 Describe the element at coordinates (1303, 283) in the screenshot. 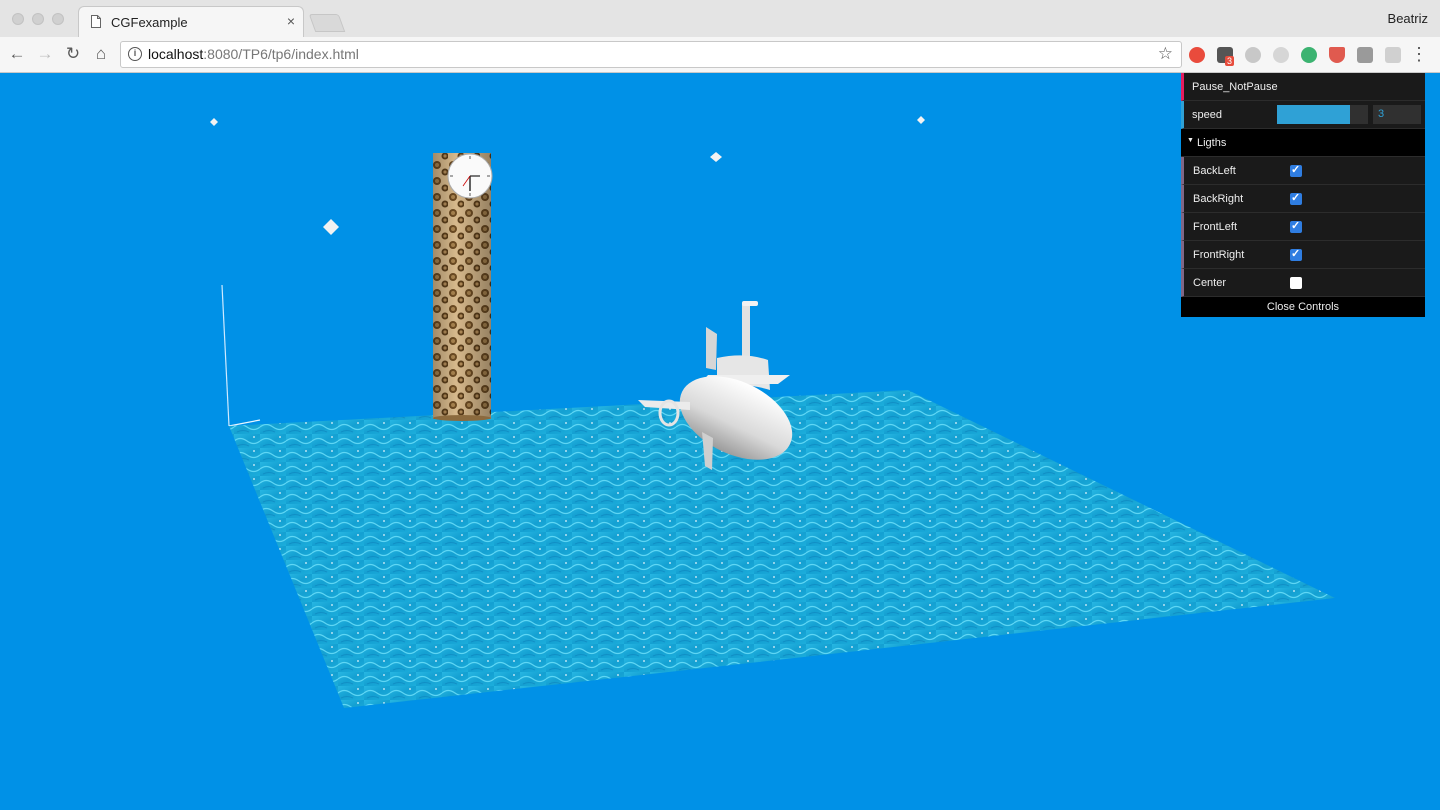

I see `light-row-center: Center` at that location.